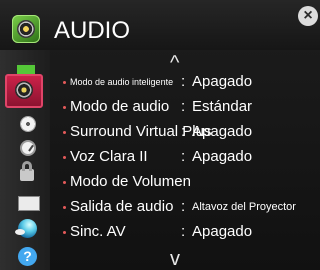  Describe the element at coordinates (25, 160) in the screenshot. I see `sidebar: ?` at that location.